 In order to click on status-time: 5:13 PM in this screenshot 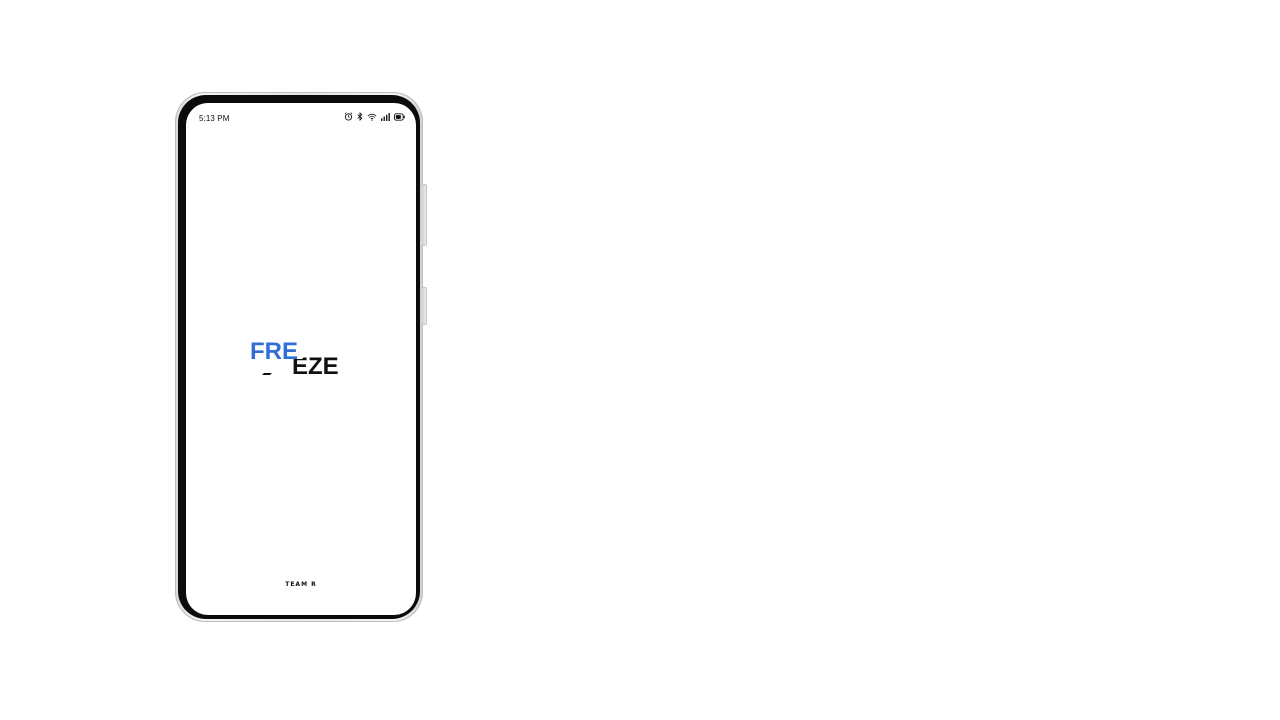, I will do `click(214, 118)`.